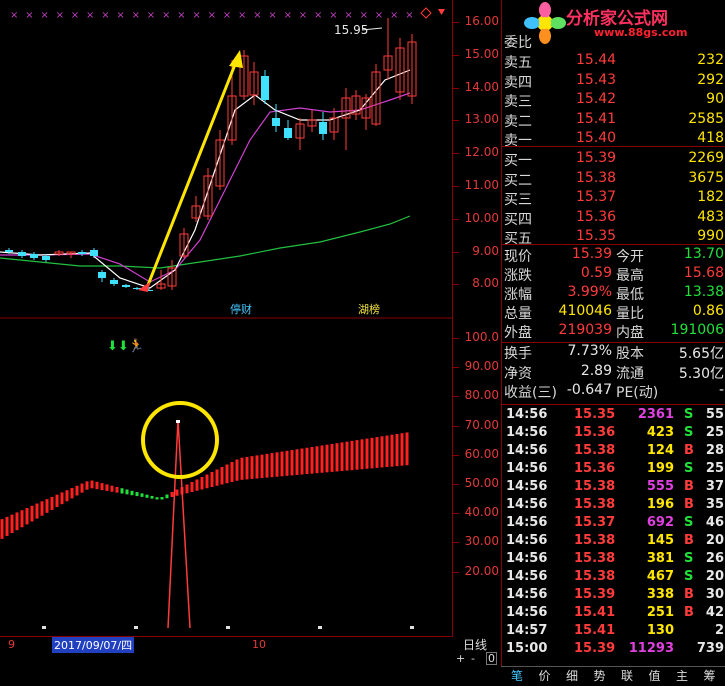 The image size is (725, 686). I want to click on zoom-reset-button: 0, so click(491, 658).